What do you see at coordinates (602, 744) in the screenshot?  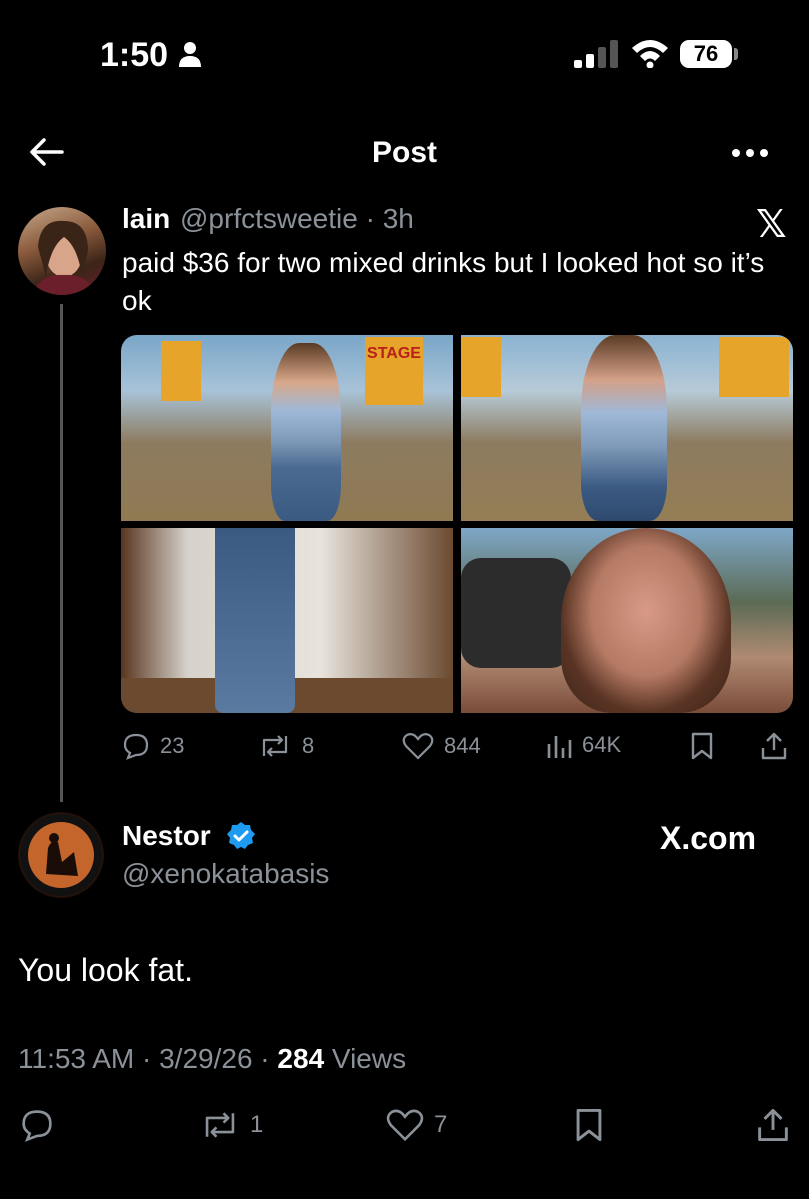 I see `views-count: 64K` at bounding box center [602, 744].